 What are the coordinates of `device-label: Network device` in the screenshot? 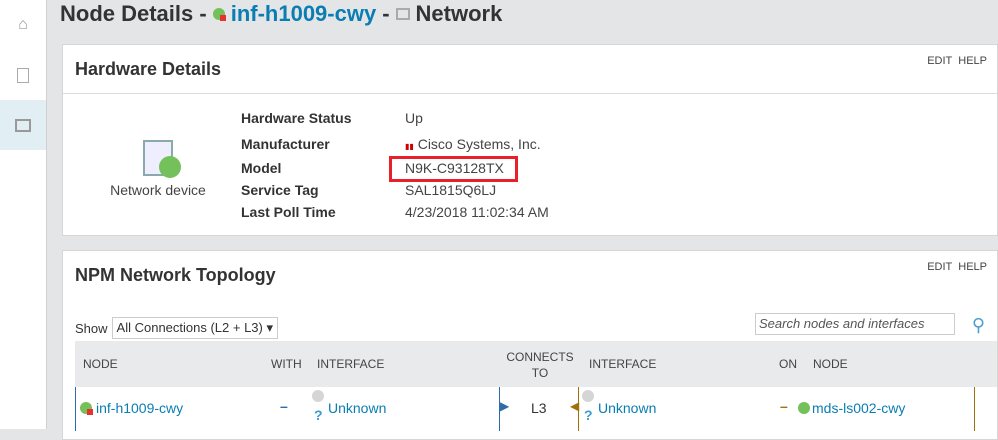 It's located at (158, 190).